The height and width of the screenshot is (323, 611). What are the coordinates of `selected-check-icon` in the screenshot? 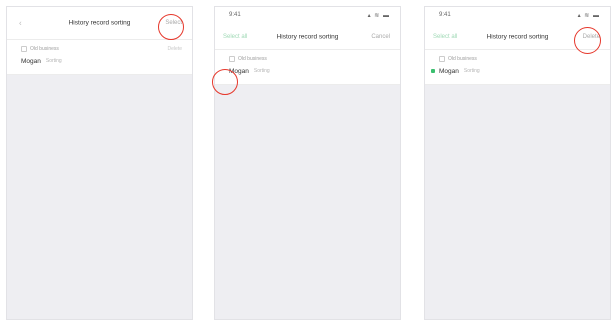 It's located at (433, 71).